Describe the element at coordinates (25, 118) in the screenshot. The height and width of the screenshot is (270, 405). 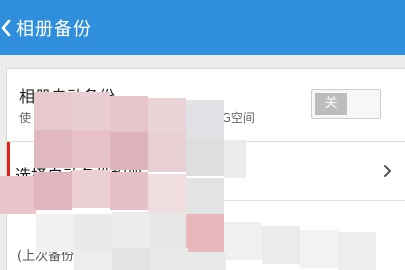
I see `auto-backup-subtitle: 使` at that location.